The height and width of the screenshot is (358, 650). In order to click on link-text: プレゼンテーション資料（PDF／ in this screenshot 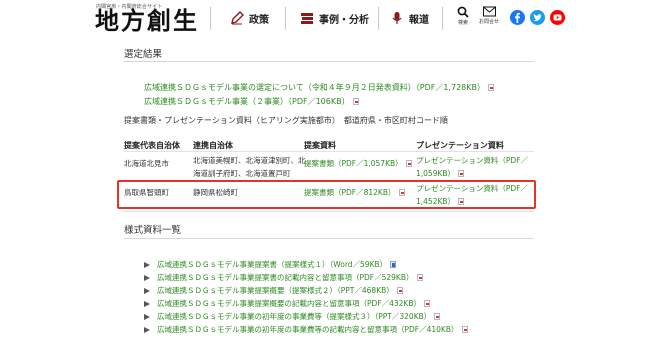, I will do `click(472, 160)`.